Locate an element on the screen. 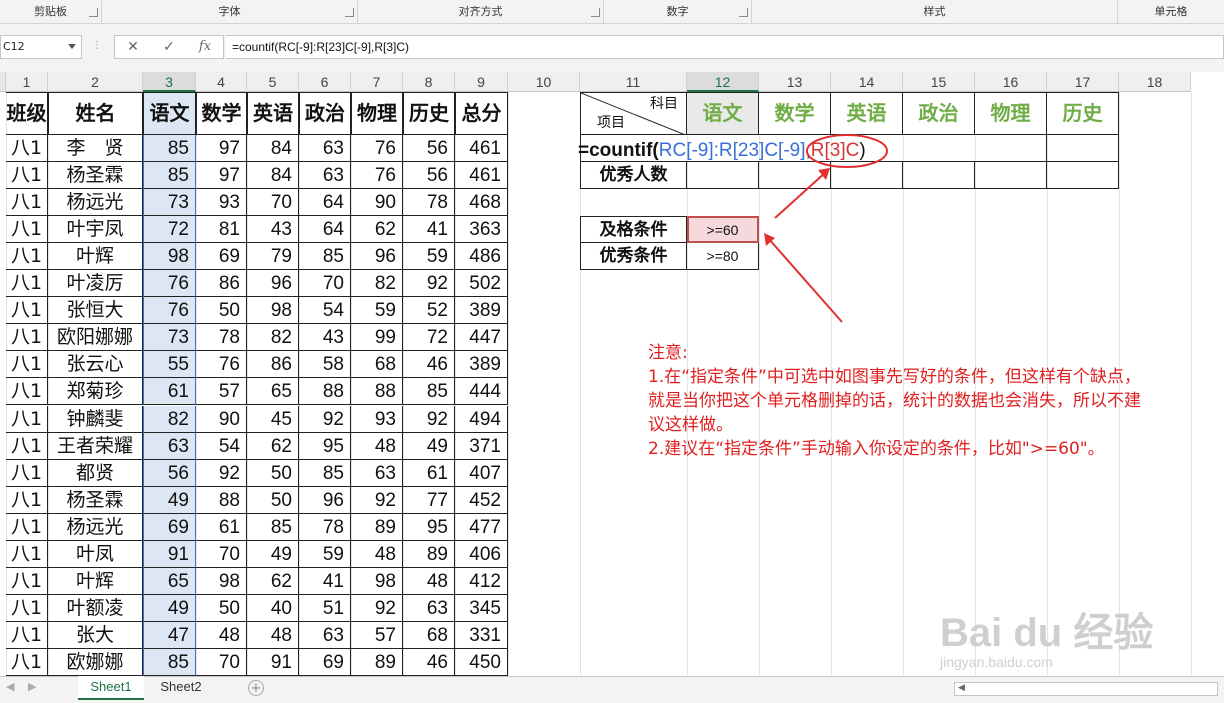 The height and width of the screenshot is (703, 1224). watermark-brand: Bai du 经验 is located at coordinates (1047, 633).